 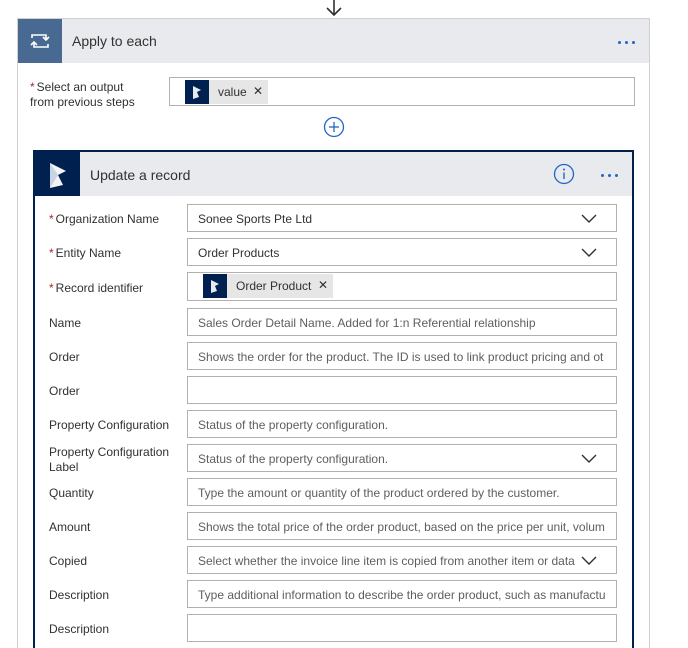 I want to click on loop-icon, so click(x=40, y=41).